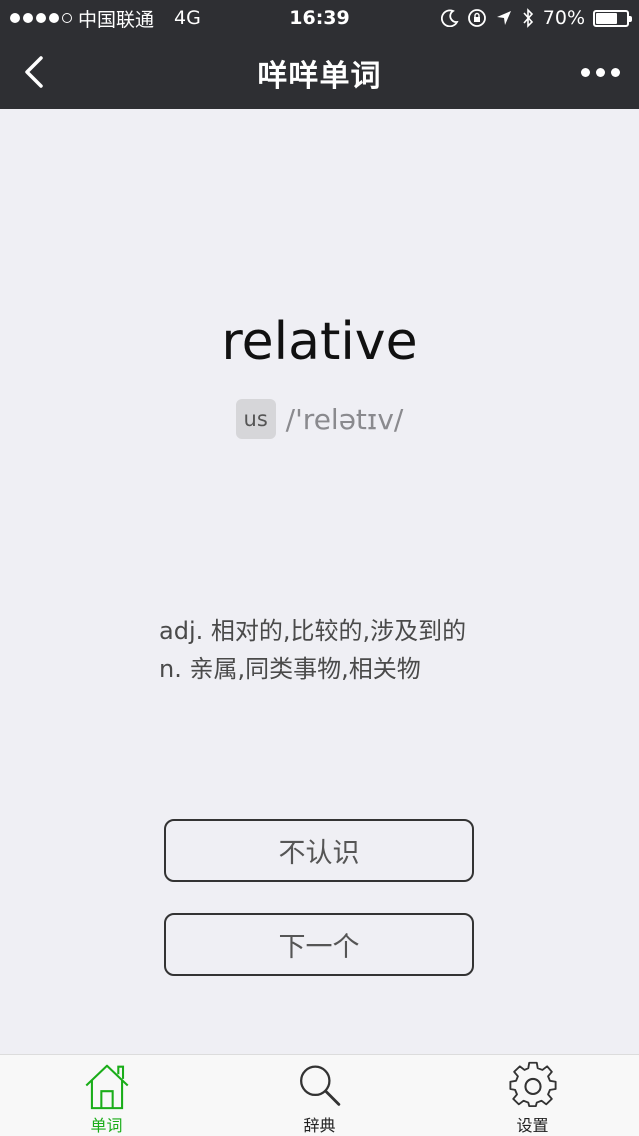  I want to click on gear-icon, so click(532, 1084).